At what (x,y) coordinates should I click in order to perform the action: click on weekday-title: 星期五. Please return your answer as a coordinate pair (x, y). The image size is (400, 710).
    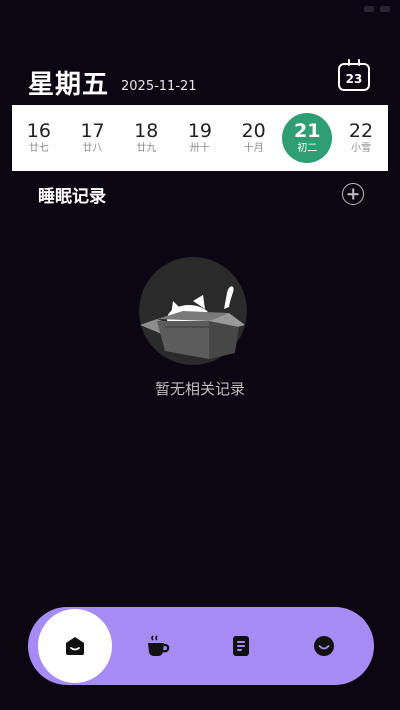
    Looking at the image, I should click on (69, 85).